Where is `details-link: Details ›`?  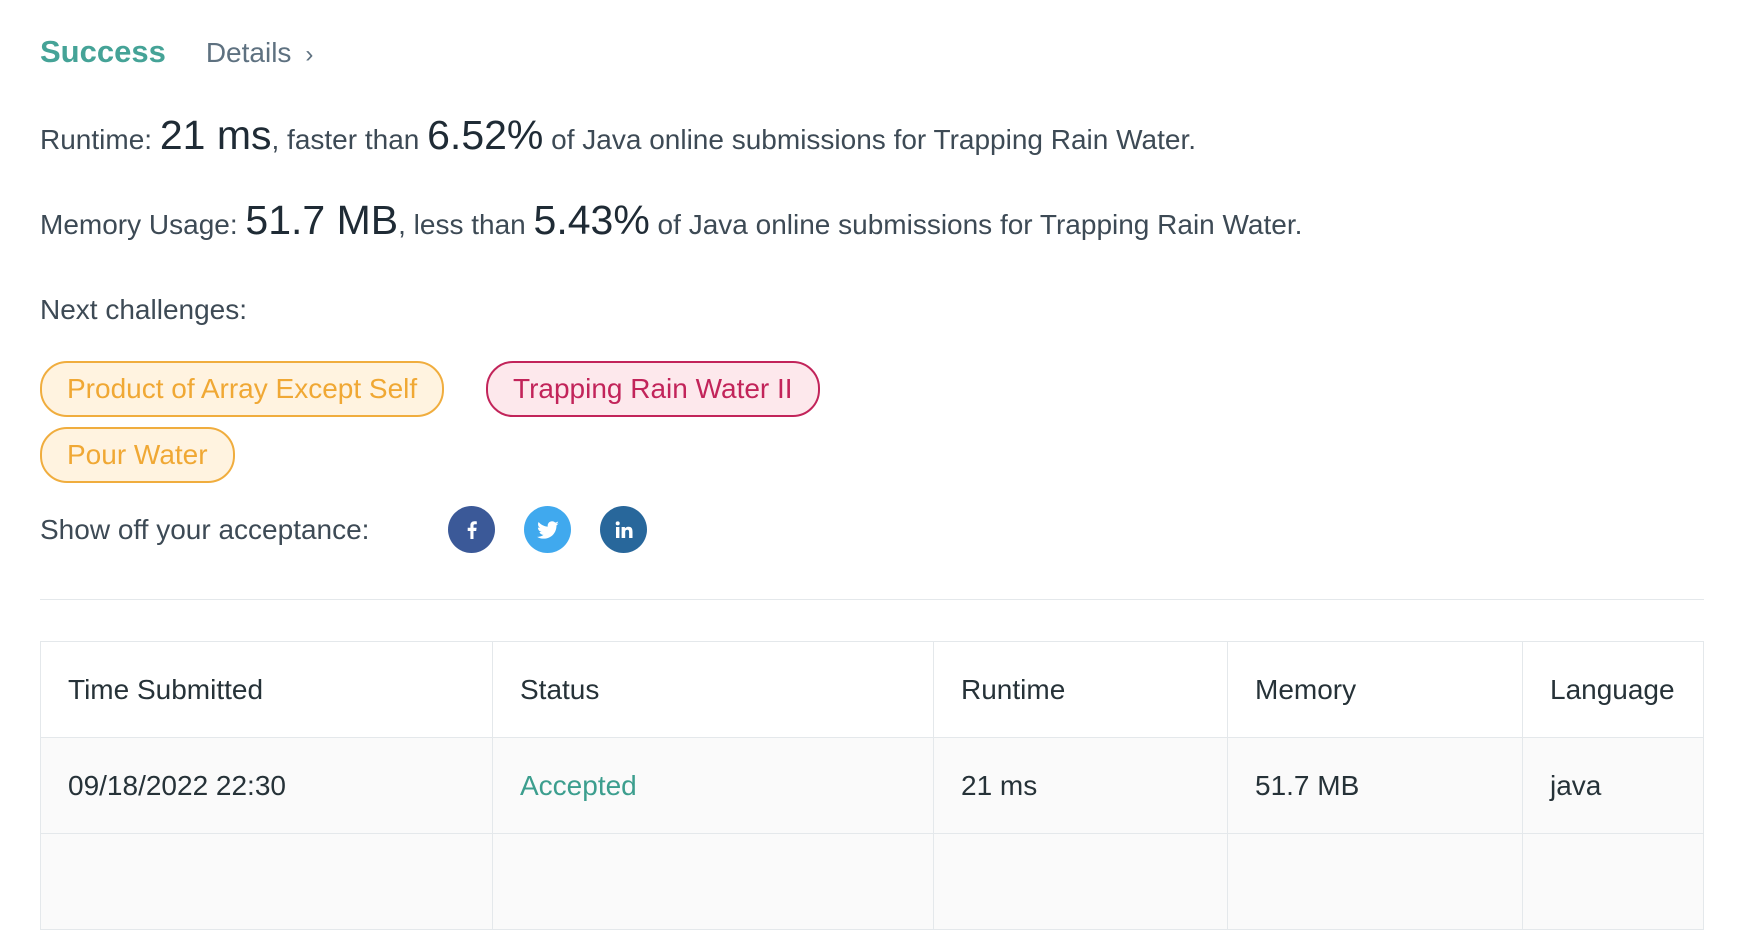 details-link: Details › is located at coordinates (260, 53).